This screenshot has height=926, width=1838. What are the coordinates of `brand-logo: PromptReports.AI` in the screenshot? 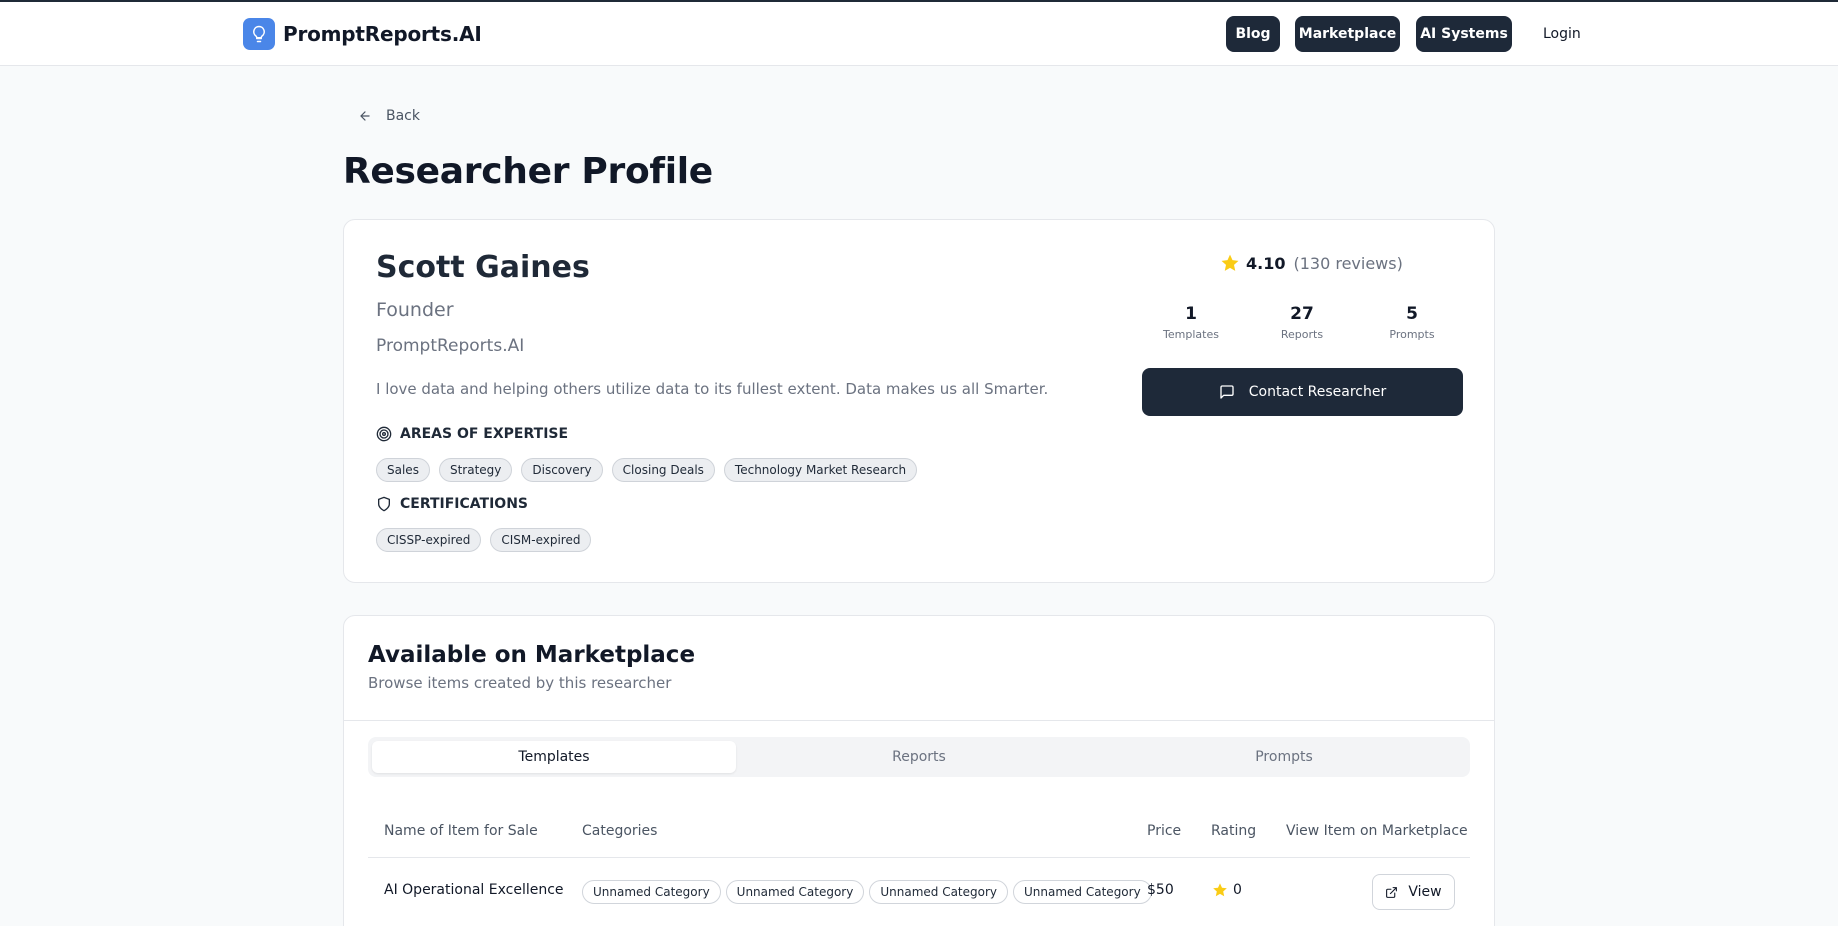 It's located at (362, 34).